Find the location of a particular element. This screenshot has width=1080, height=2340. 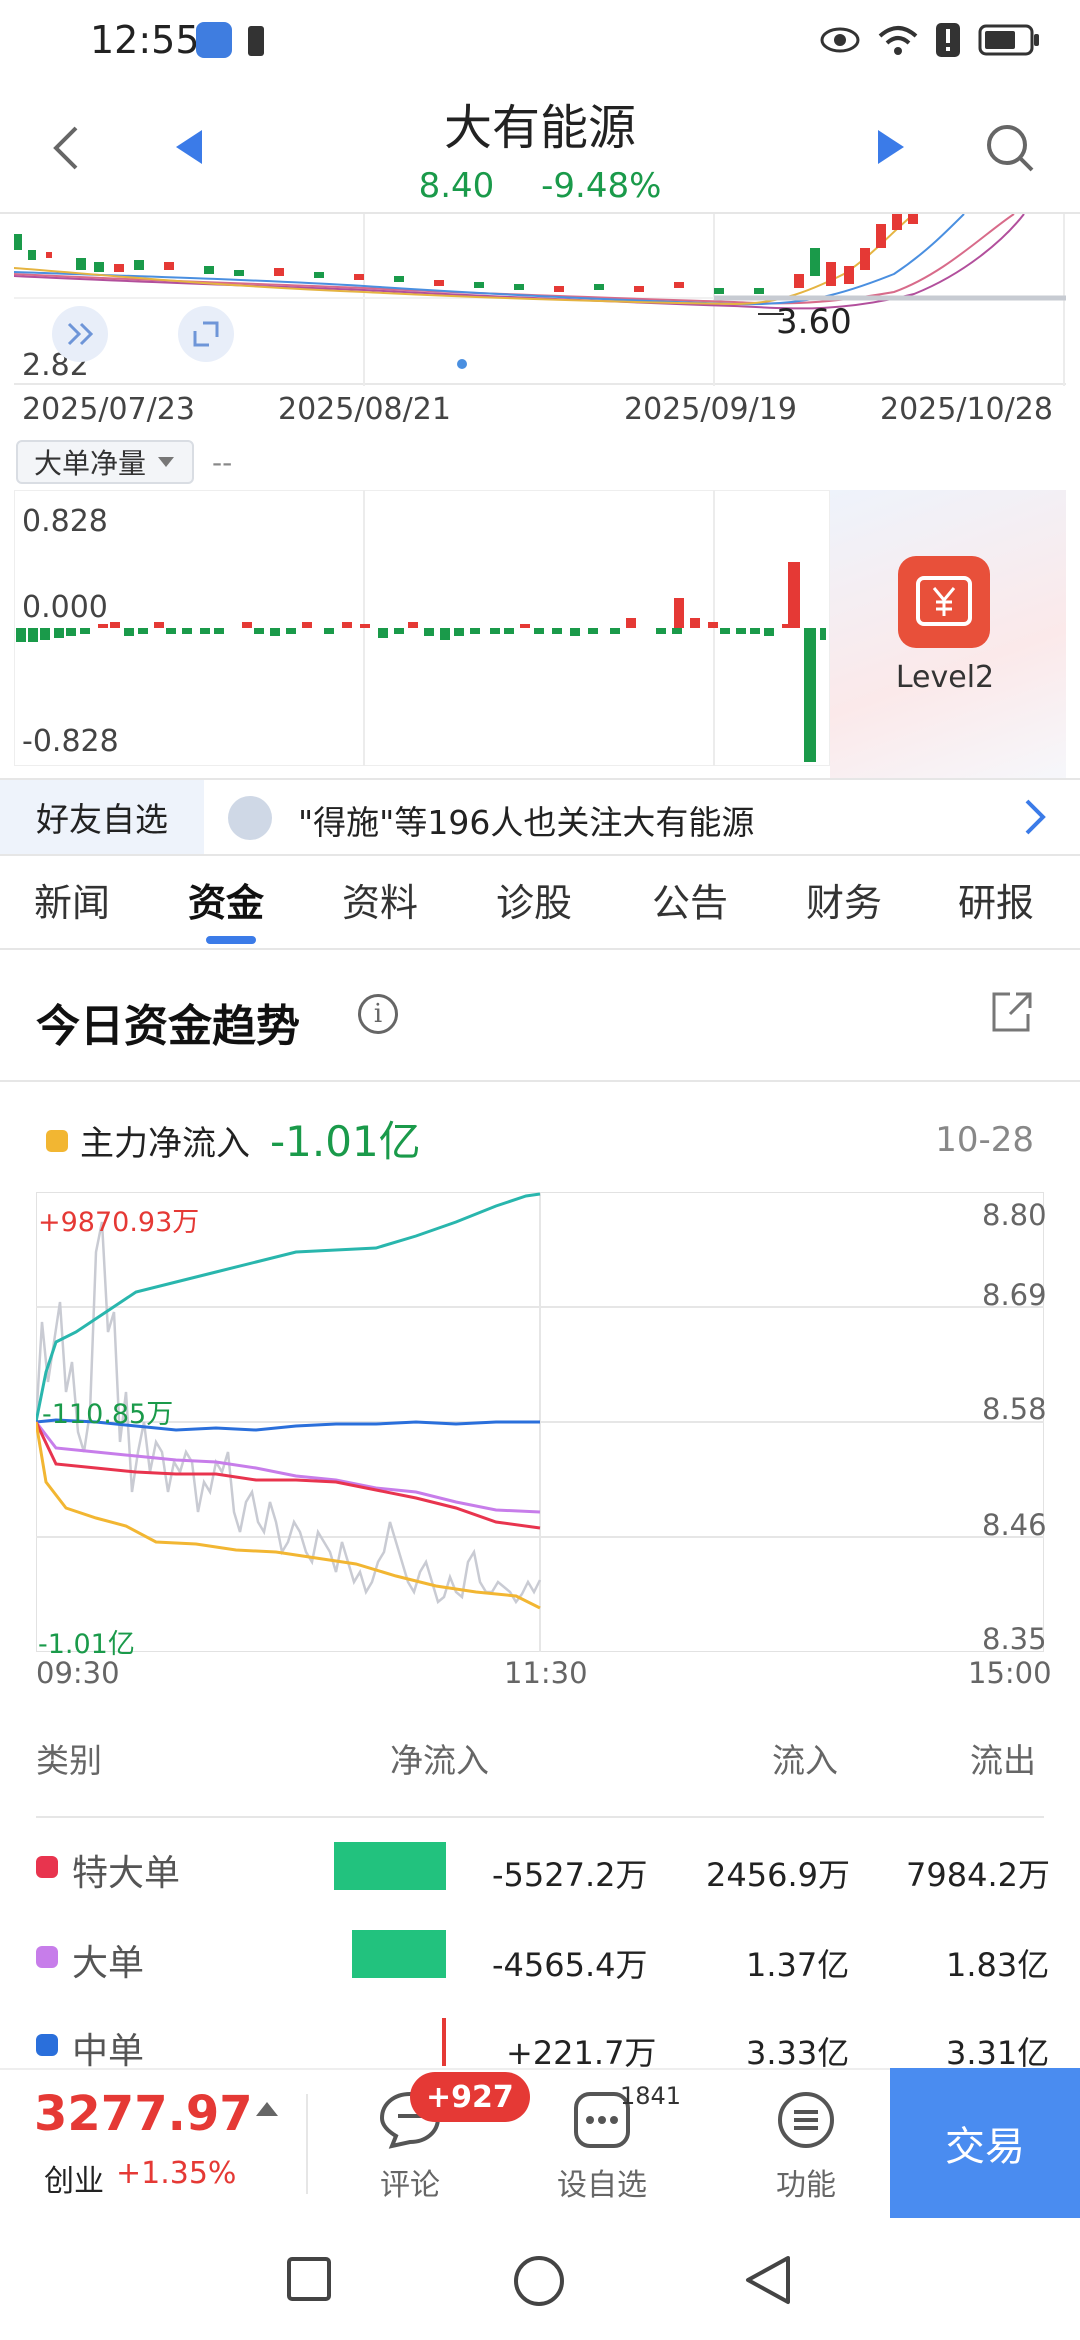

indicator-value: -- is located at coordinates (222, 462).